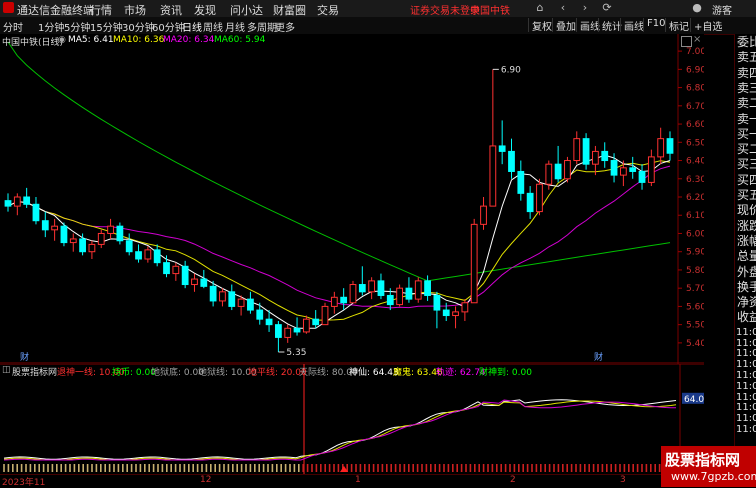  What do you see at coordinates (541, 25) in the screenshot?
I see `toolbar-fuquan: 复权` at bounding box center [541, 25].